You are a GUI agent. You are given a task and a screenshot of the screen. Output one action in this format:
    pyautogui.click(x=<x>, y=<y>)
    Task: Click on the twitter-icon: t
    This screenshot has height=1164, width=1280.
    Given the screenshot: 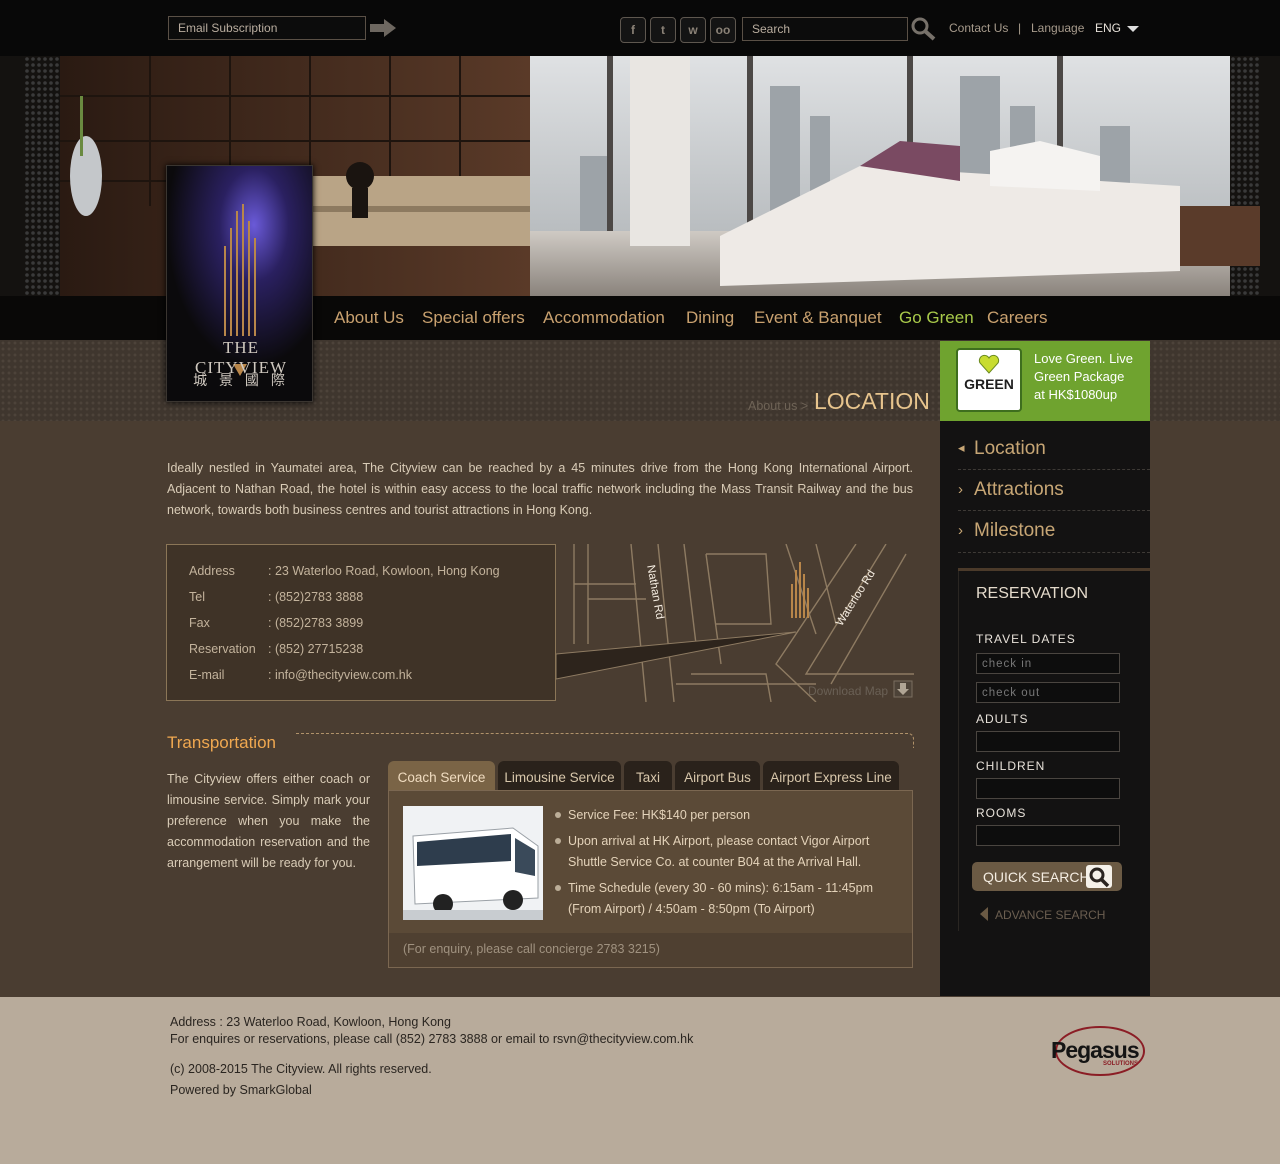 What is the action you would take?
    pyautogui.click(x=663, y=30)
    